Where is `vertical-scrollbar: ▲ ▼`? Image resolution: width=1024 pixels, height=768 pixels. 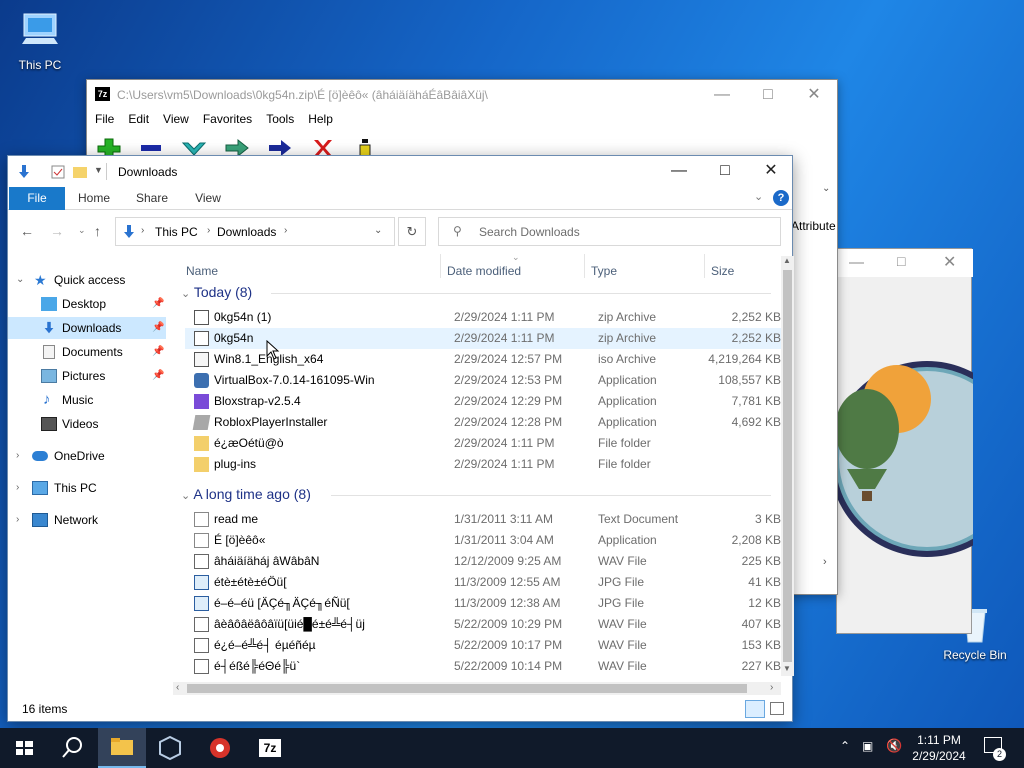
vertical-scrollbar: ▲ ▼ is located at coordinates (787, 466).